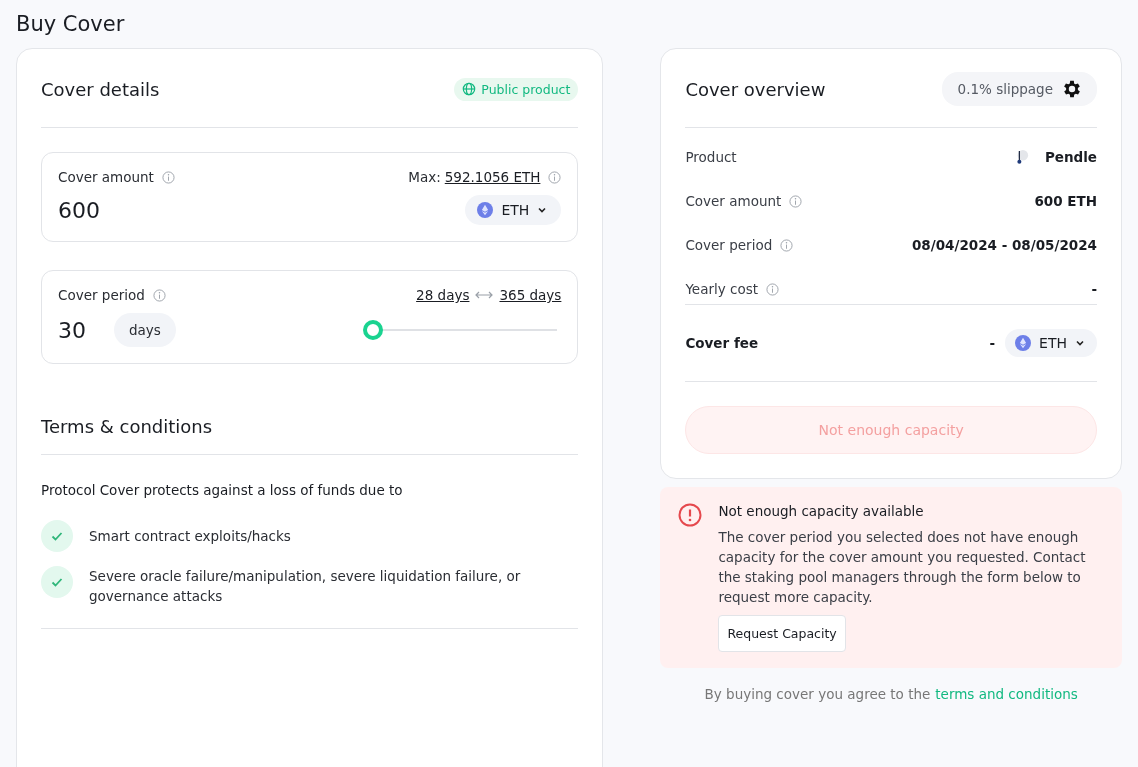 The height and width of the screenshot is (767, 1138). Describe the element at coordinates (992, 343) in the screenshot. I see `cover-fee-value: -` at that location.